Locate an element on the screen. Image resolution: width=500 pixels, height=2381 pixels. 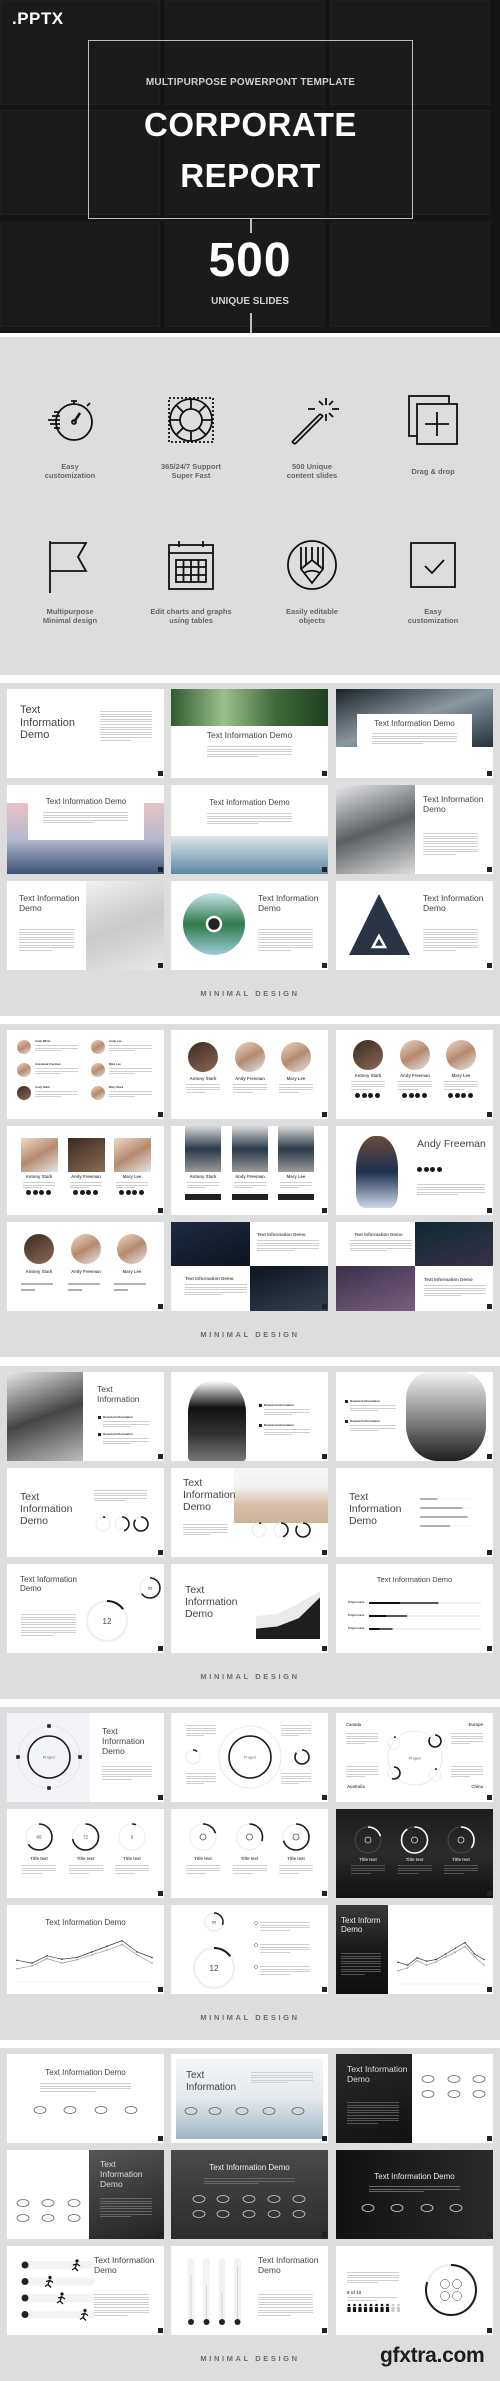
slide-thumbnail: Project is located at coordinates (249, 1757).